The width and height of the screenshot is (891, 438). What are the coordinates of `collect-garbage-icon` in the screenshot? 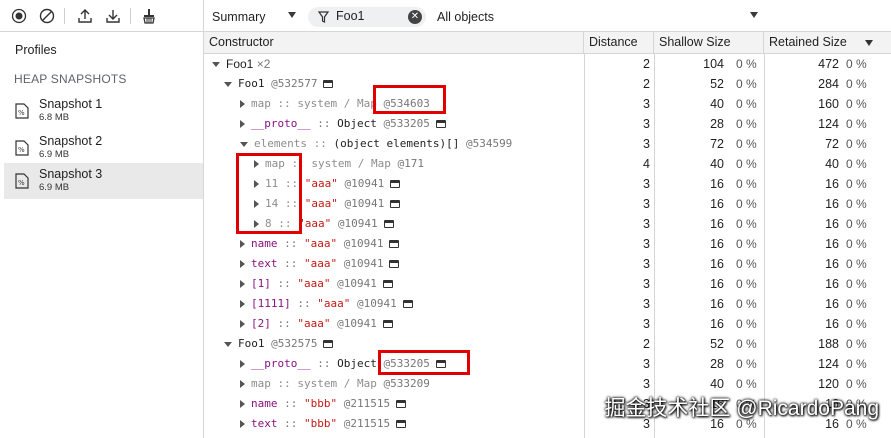 It's located at (149, 16).